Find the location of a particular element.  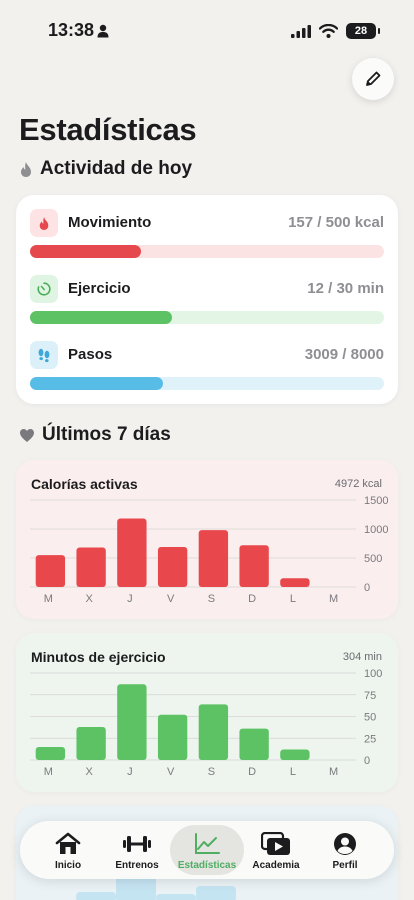

section-header-today: Actividad de hoy is located at coordinates (105, 169).